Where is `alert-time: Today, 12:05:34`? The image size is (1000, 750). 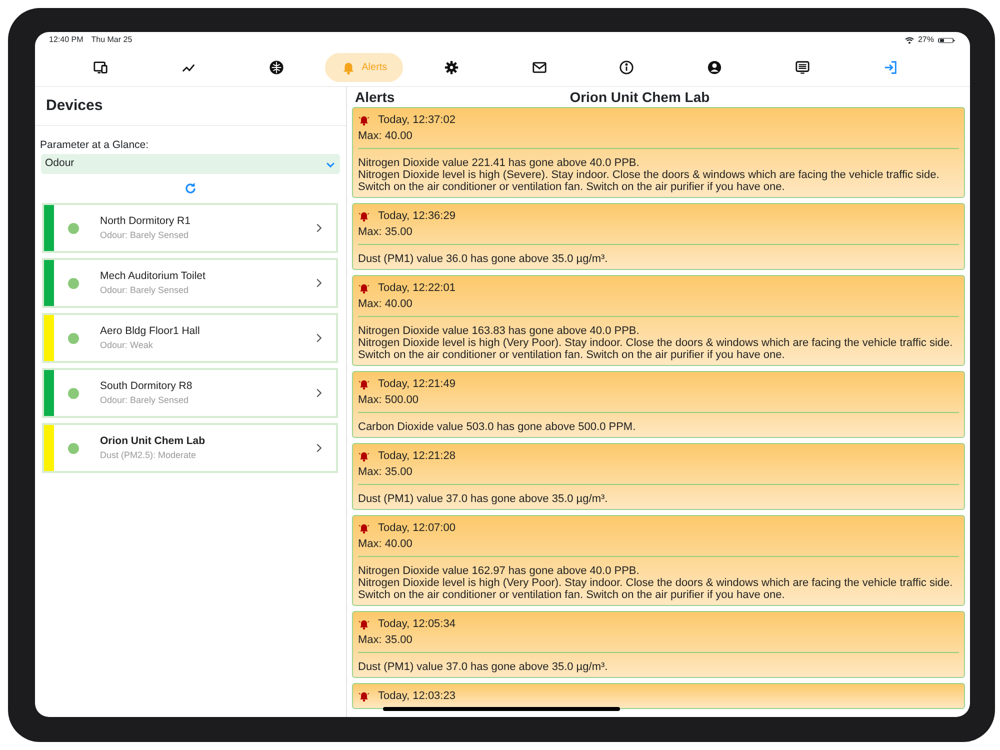 alert-time: Today, 12:05:34 is located at coordinates (417, 624).